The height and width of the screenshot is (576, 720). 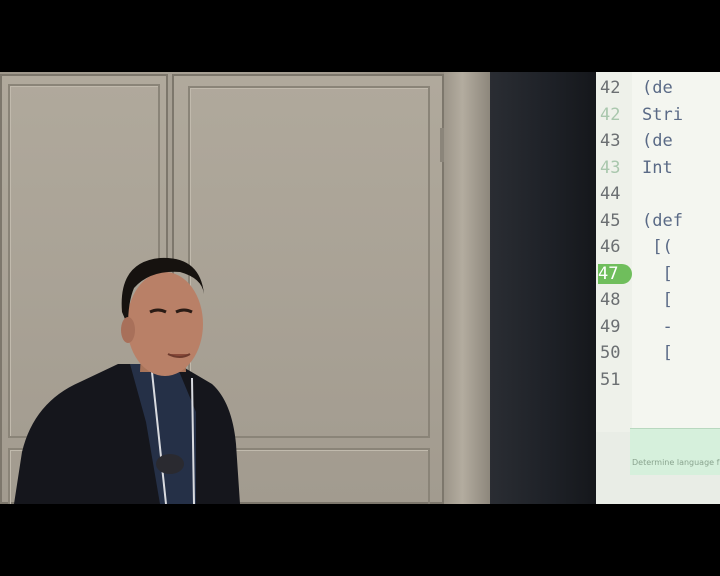 What do you see at coordinates (610, 194) in the screenshot?
I see `line-number: 44` at bounding box center [610, 194].